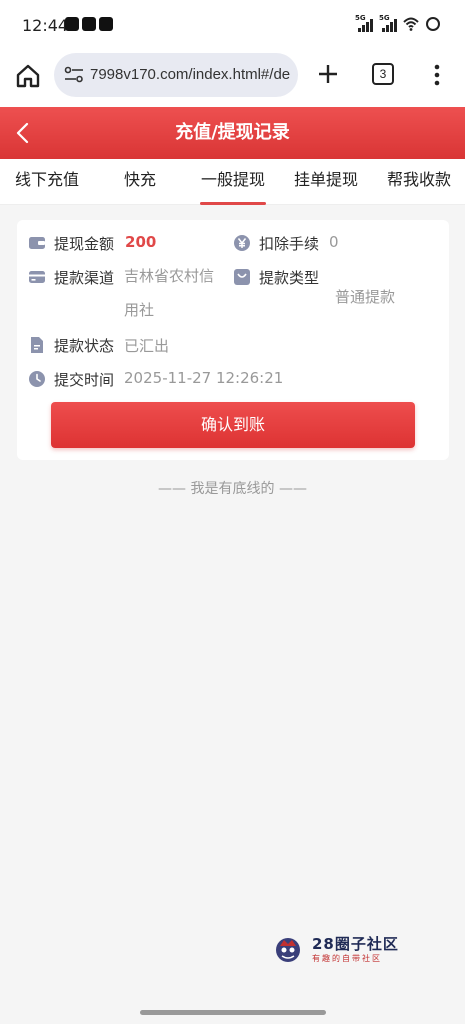 Image resolution: width=465 pixels, height=1024 pixels. I want to click on status-indicators: 5G 5G, so click(398, 23).